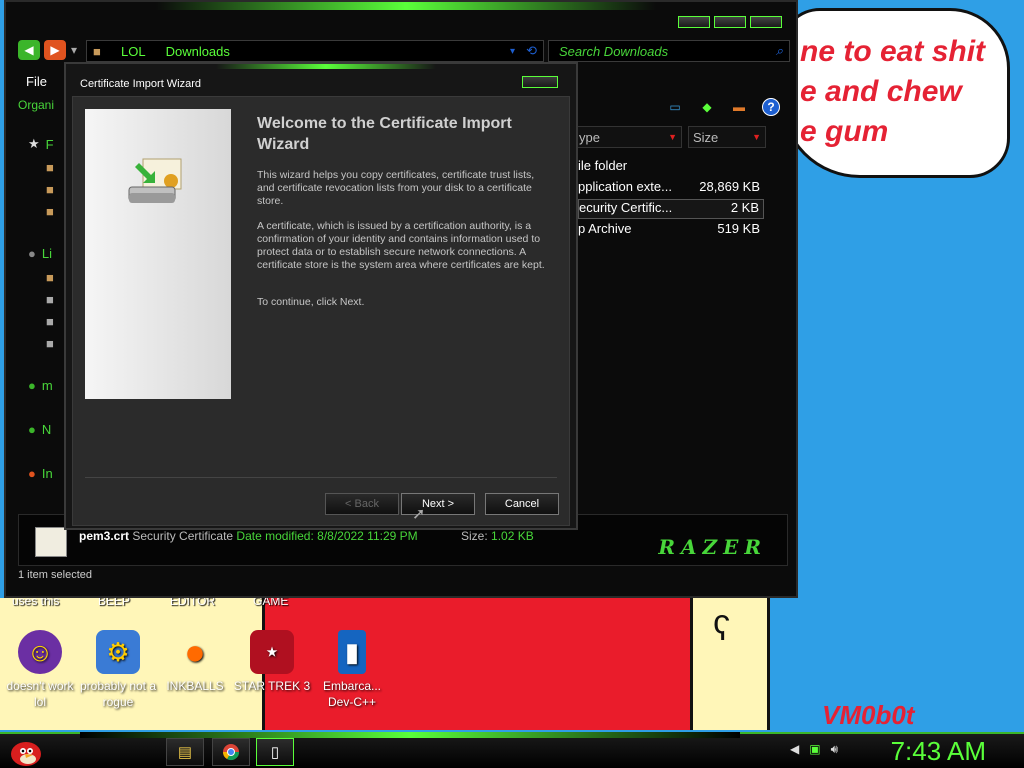 This screenshot has height=768, width=1024. What do you see at coordinates (36, 81) in the screenshot?
I see `menu-file: File` at bounding box center [36, 81].